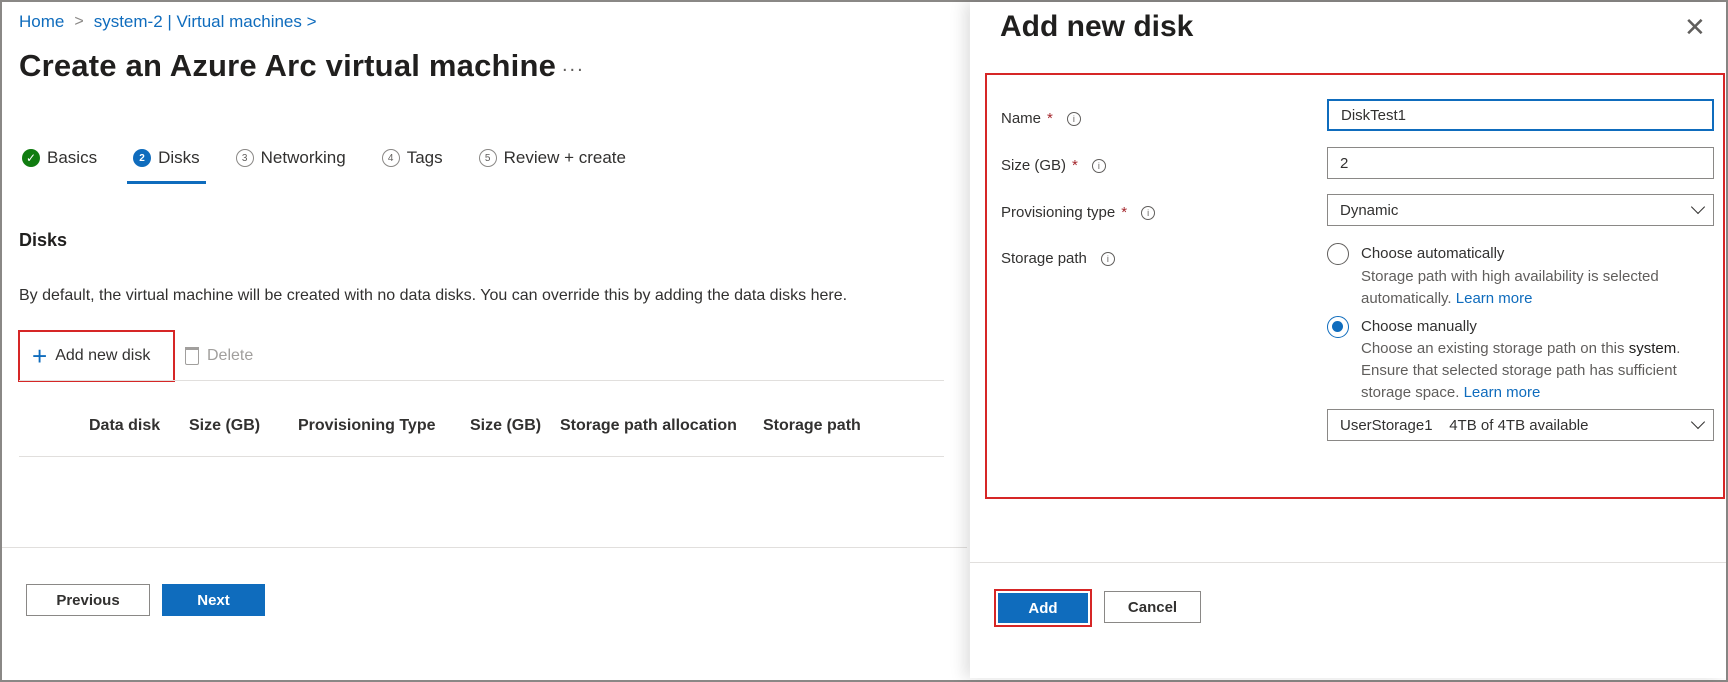 Image resolution: width=1728 pixels, height=682 pixels. What do you see at coordinates (1432, 253) in the screenshot?
I see `choose-automatically-label: Choose automatically` at bounding box center [1432, 253].